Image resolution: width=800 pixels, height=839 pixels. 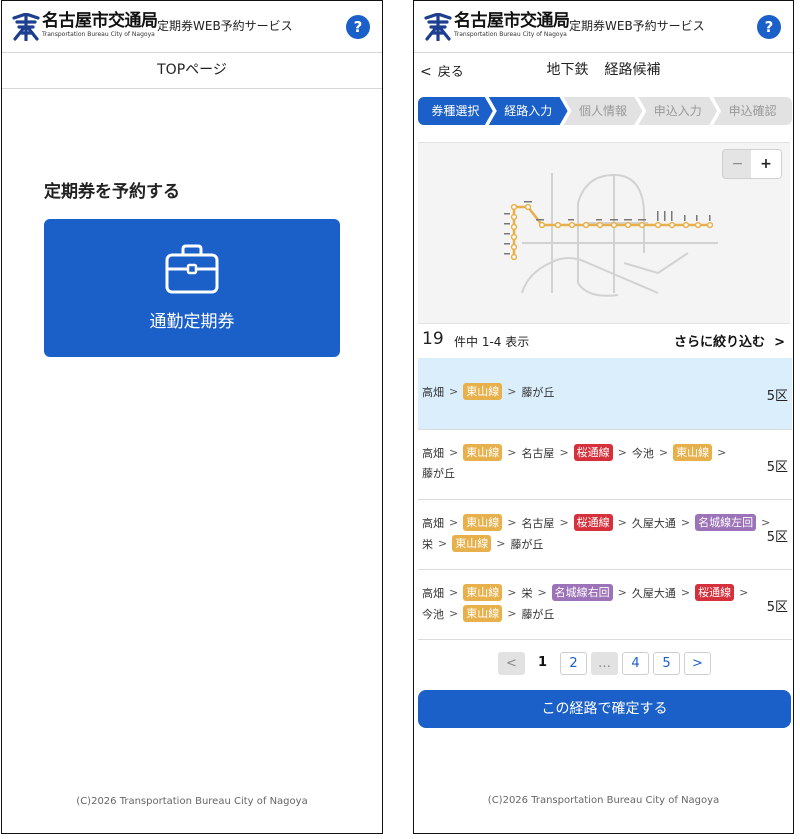 I want to click on page-button: 1, so click(x=542, y=662).